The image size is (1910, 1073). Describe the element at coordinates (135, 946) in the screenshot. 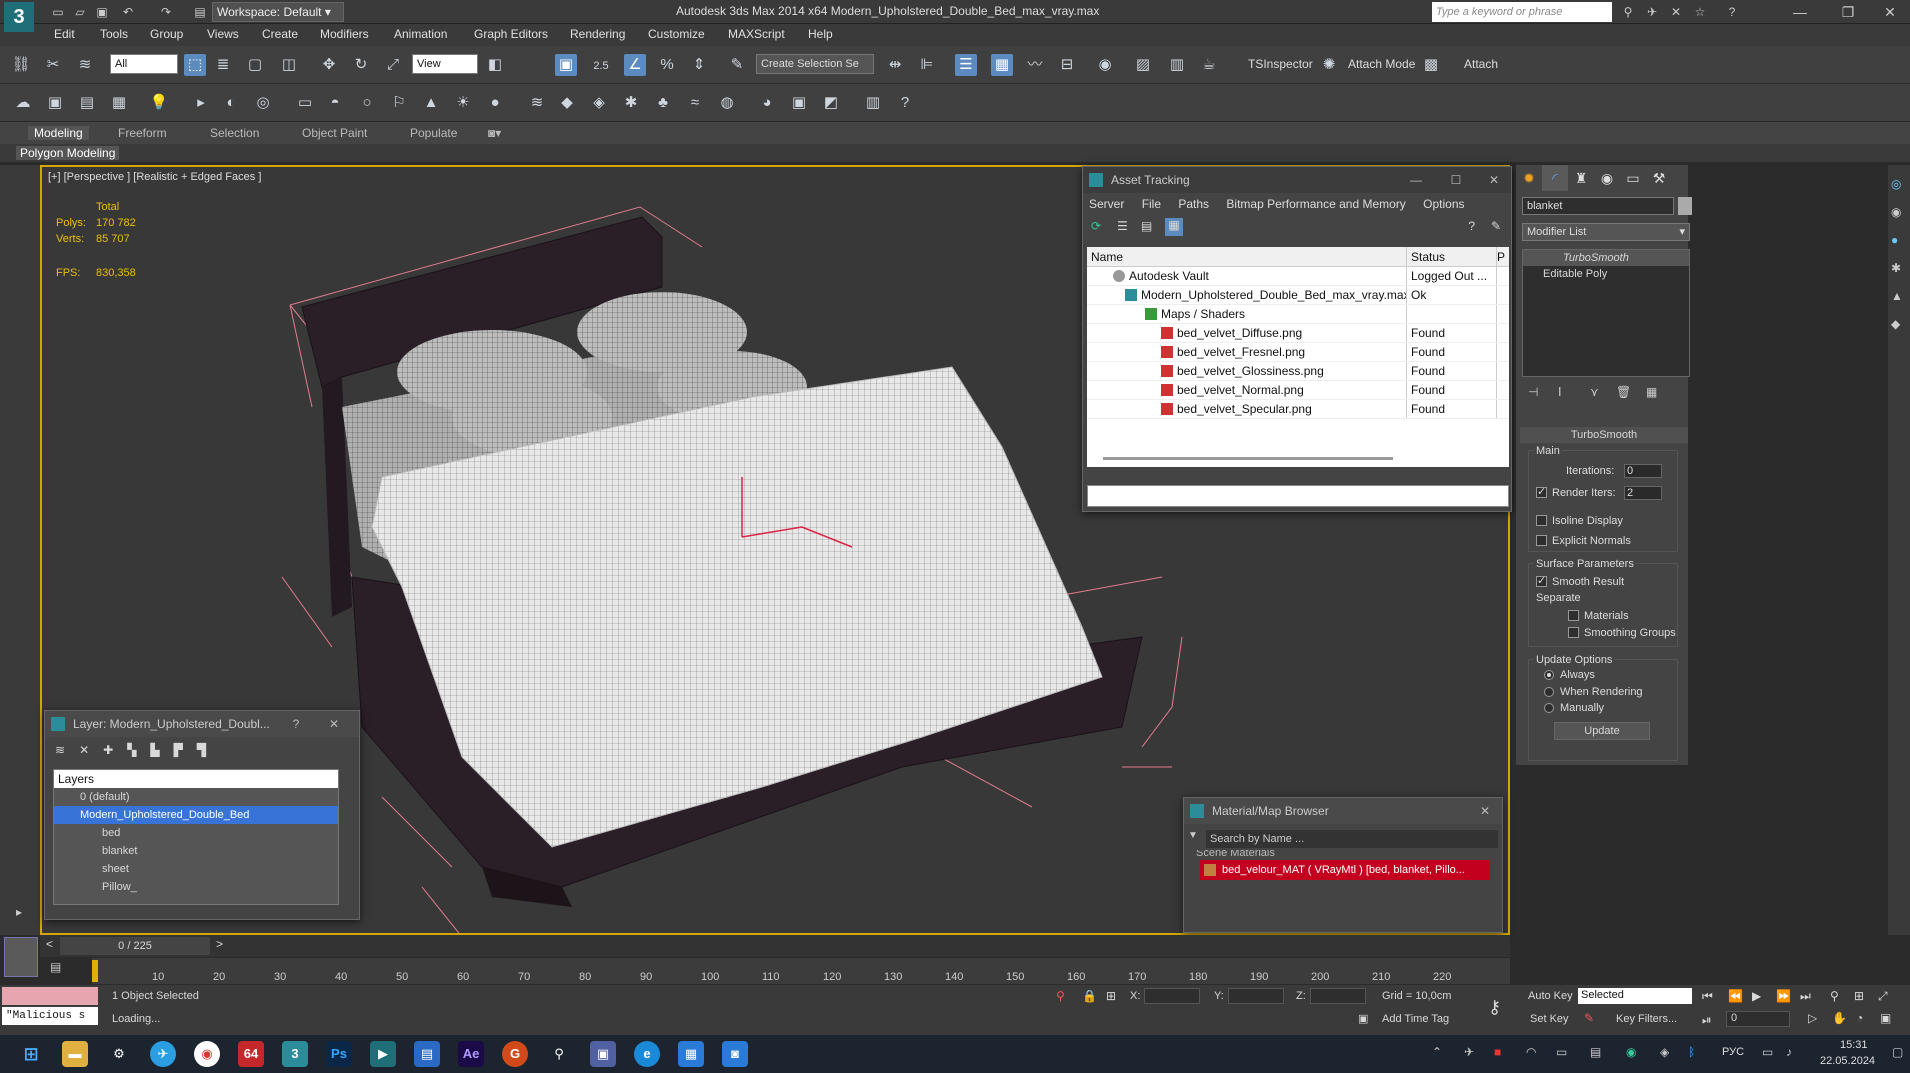

I see `frame-counter: 0 / 225` at that location.